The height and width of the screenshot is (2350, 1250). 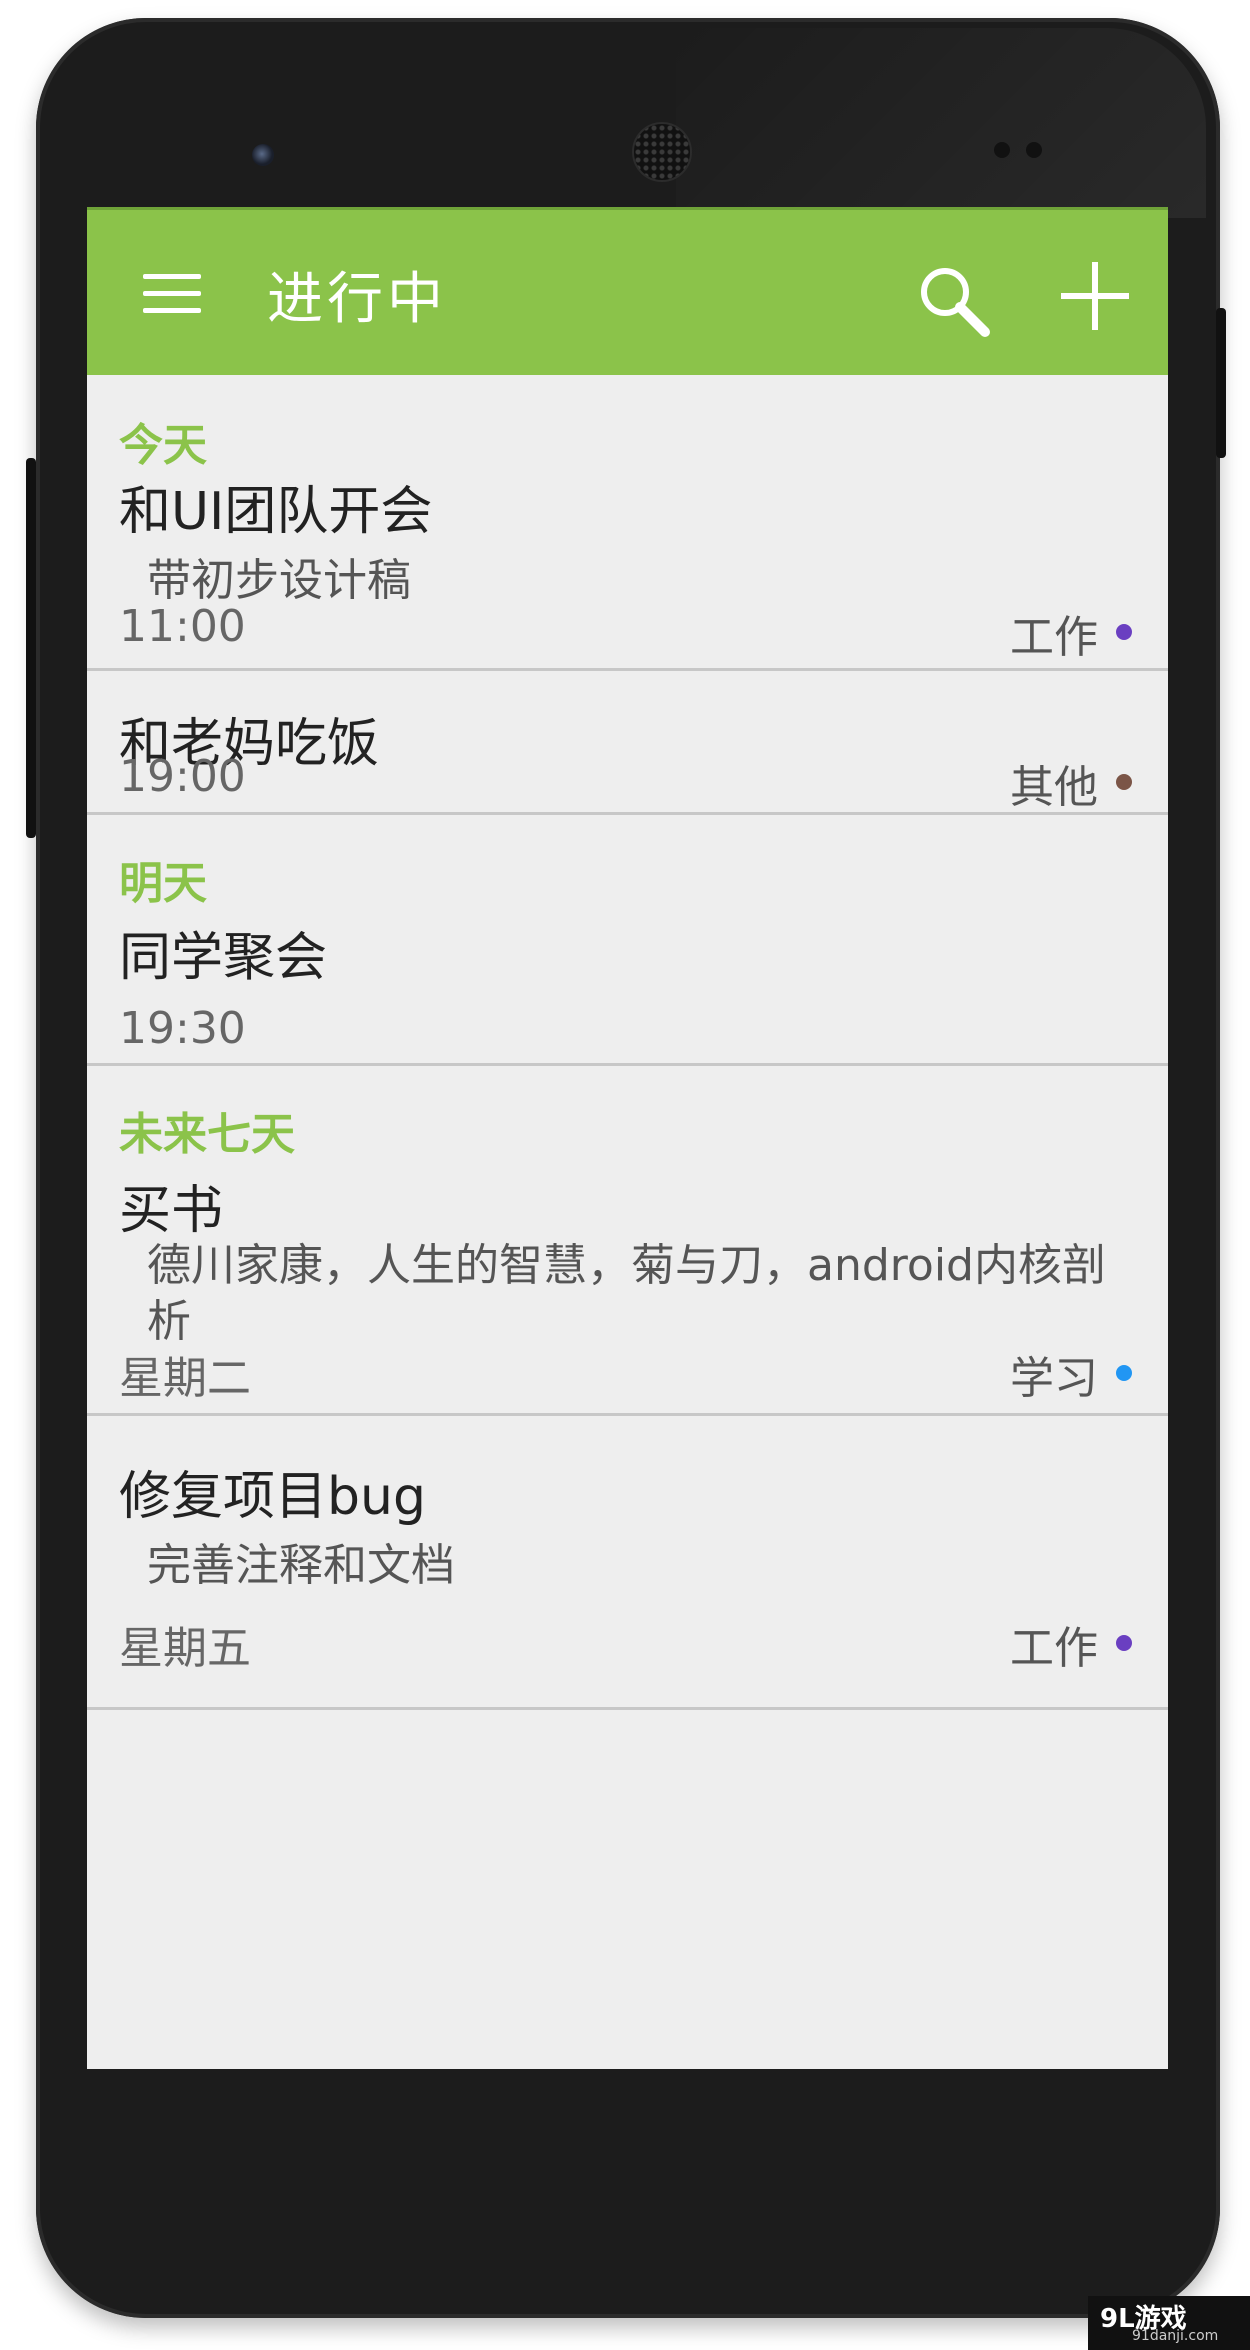 I want to click on menu-icon, so click(x=172, y=294).